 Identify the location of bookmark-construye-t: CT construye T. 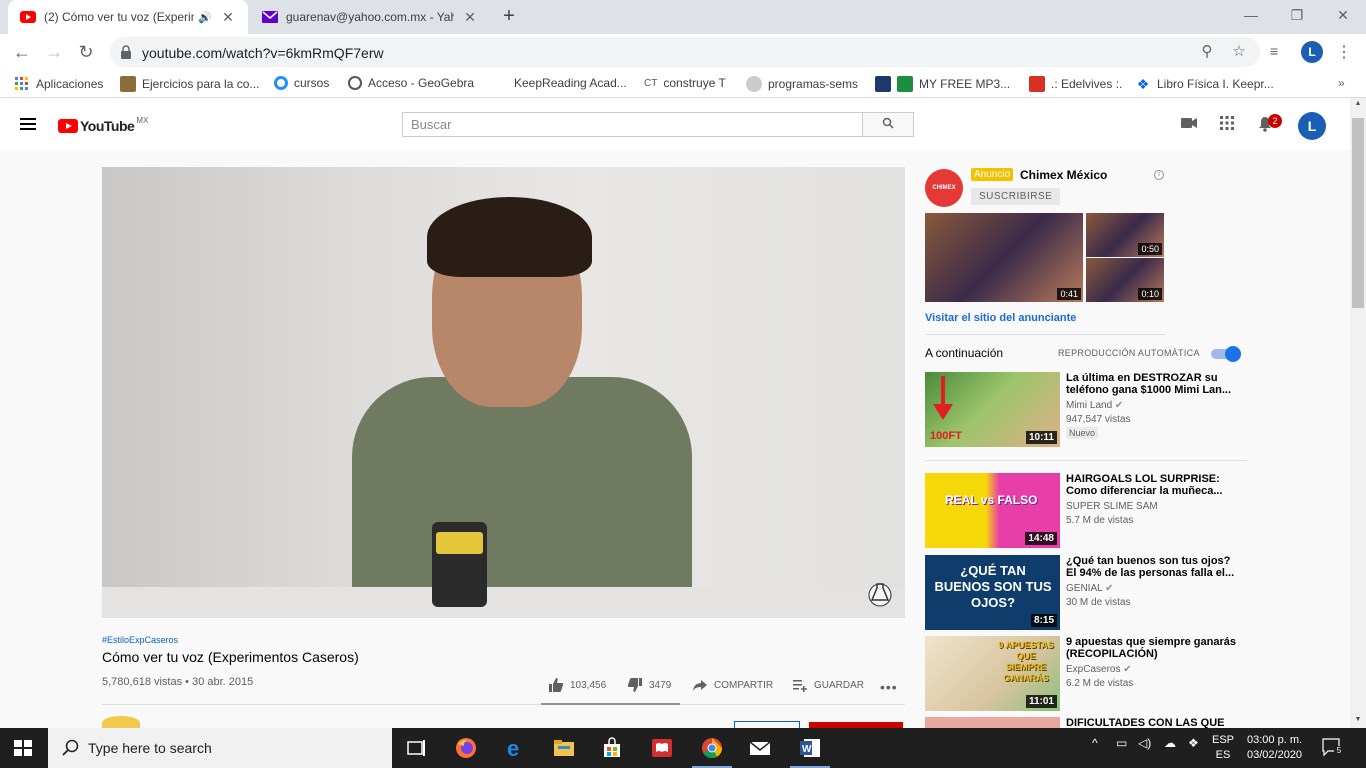
(685, 83).